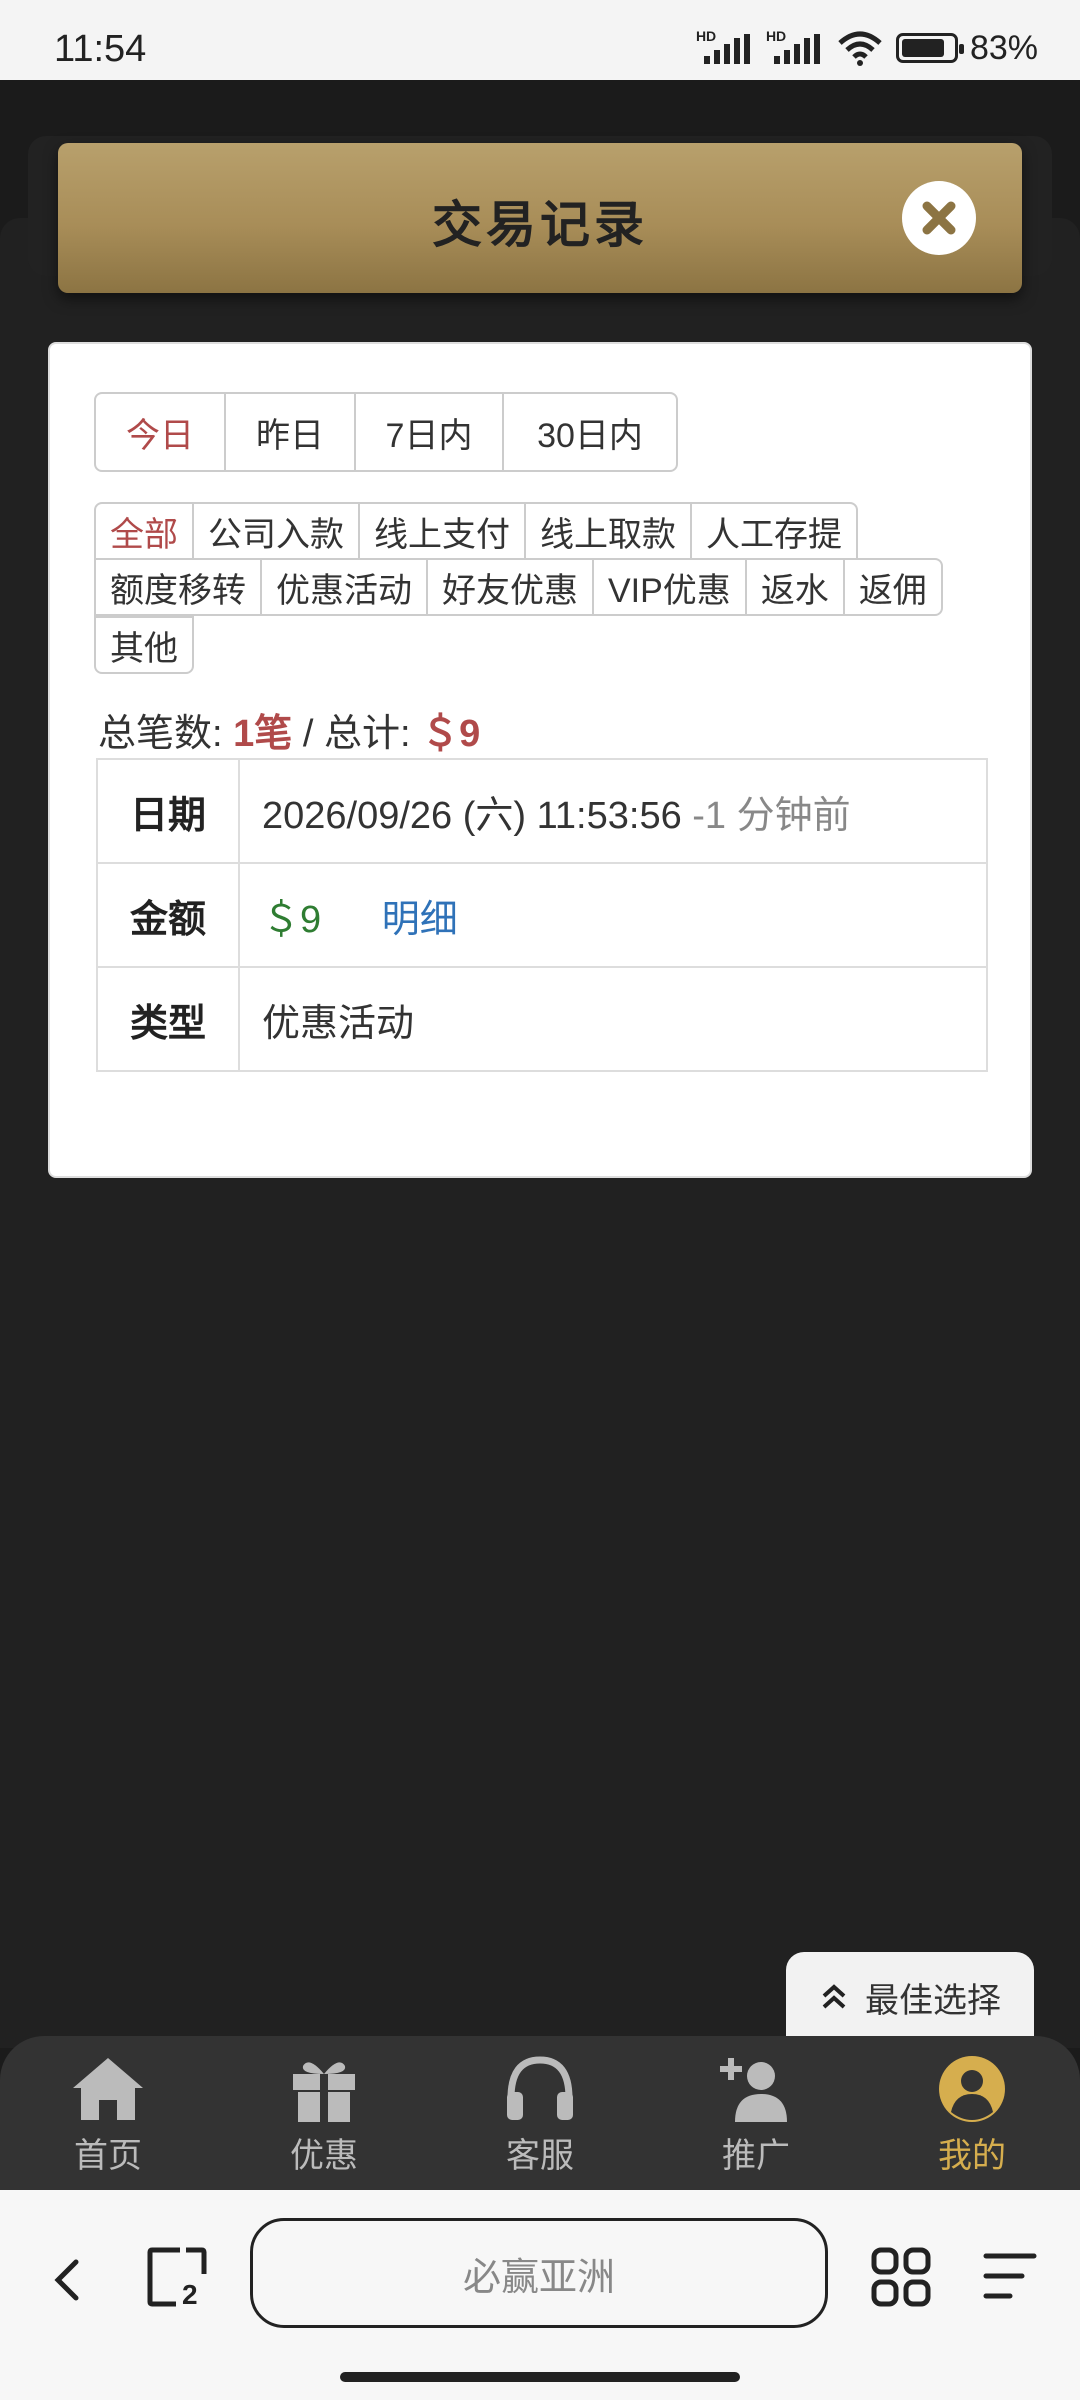 The width and height of the screenshot is (1080, 2400). Describe the element at coordinates (669, 587) in the screenshot. I see `filter-vip-bonus: VIP优惠` at that location.